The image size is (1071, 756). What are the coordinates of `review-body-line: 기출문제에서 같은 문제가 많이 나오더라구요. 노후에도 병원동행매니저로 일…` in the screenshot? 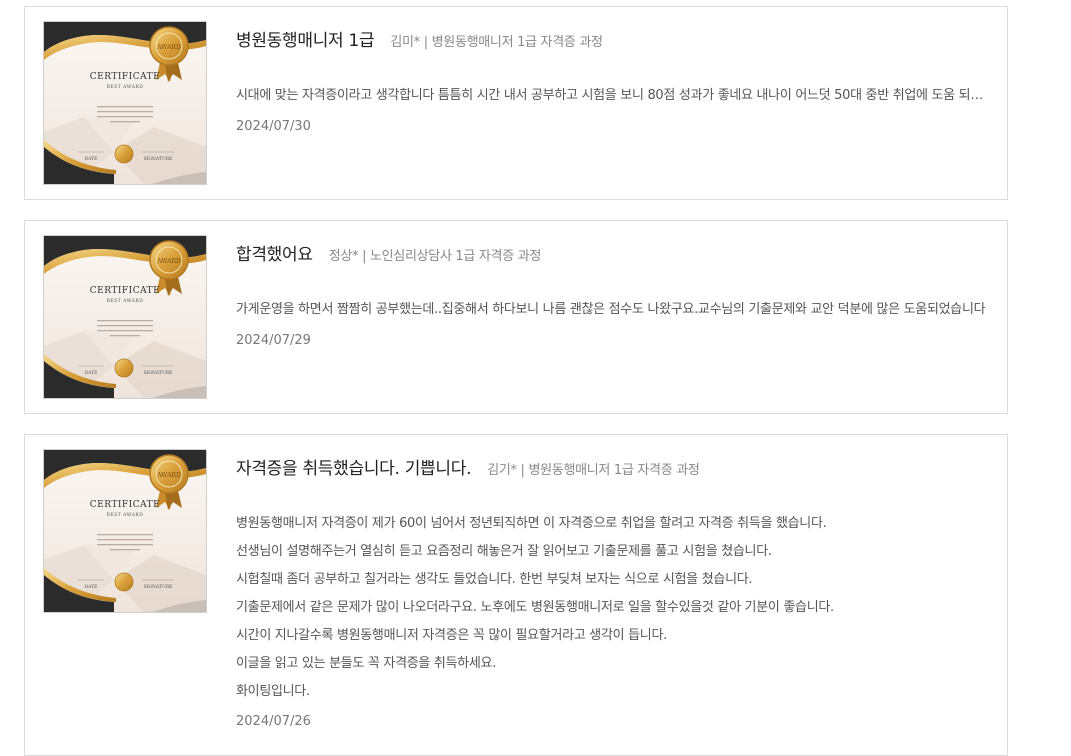 It's located at (535, 607).